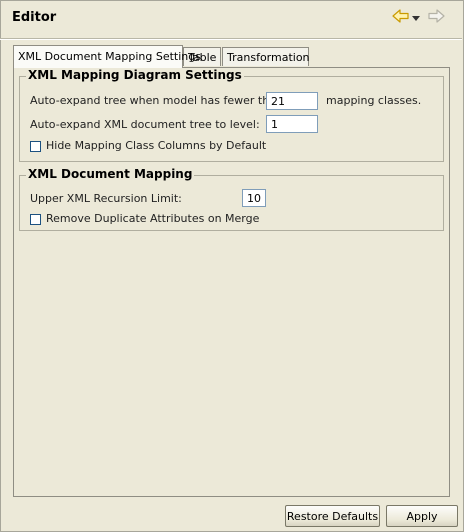 This screenshot has width=464, height=532. I want to click on group-title: XML Mapping Diagram Settings, so click(135, 75).